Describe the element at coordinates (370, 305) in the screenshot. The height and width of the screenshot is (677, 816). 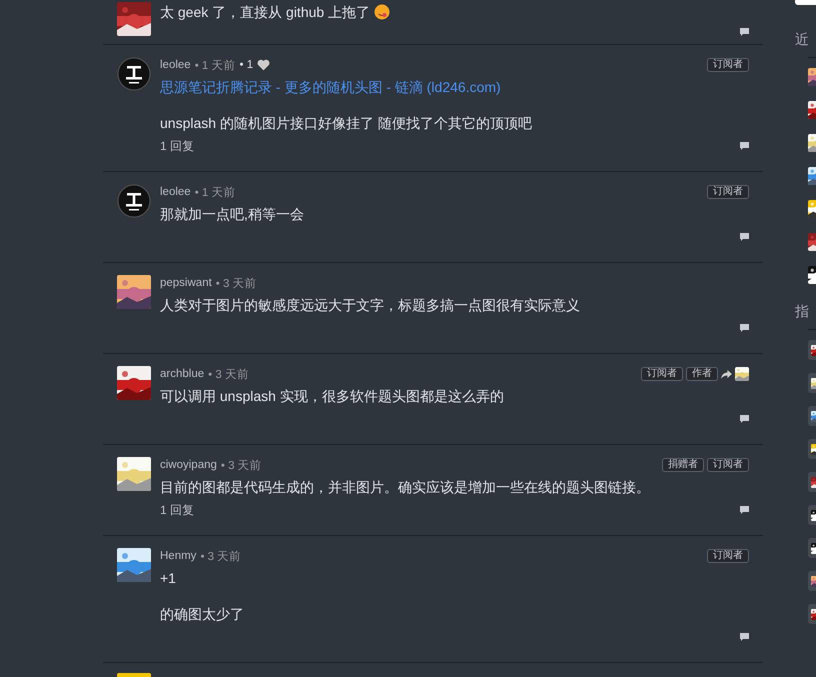
I see `comment-text: 人类对于图片的敏感度远远大于文字，标题多搞一点图很有实际意义` at that location.